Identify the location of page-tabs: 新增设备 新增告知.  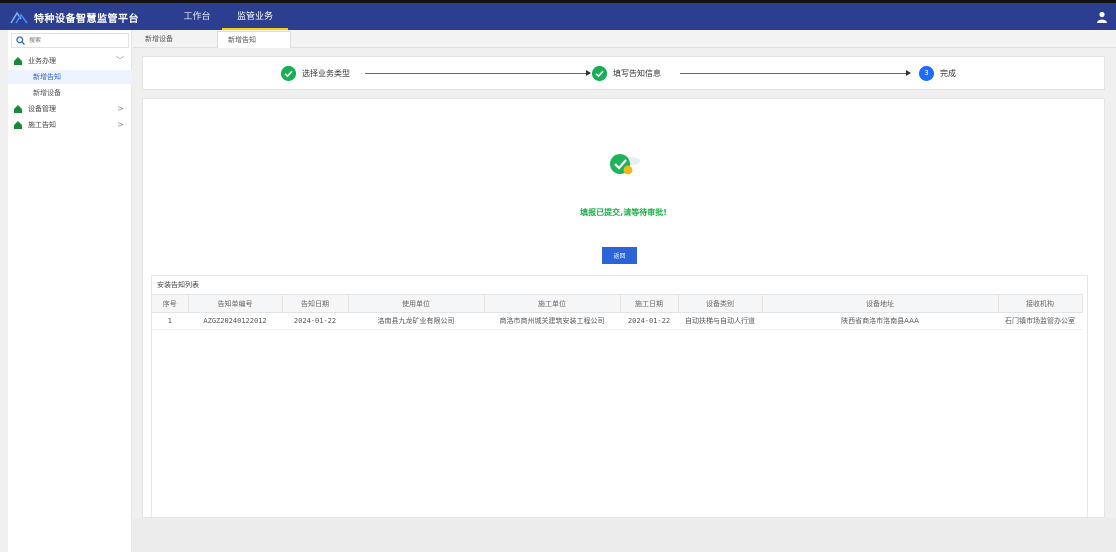
(624, 39).